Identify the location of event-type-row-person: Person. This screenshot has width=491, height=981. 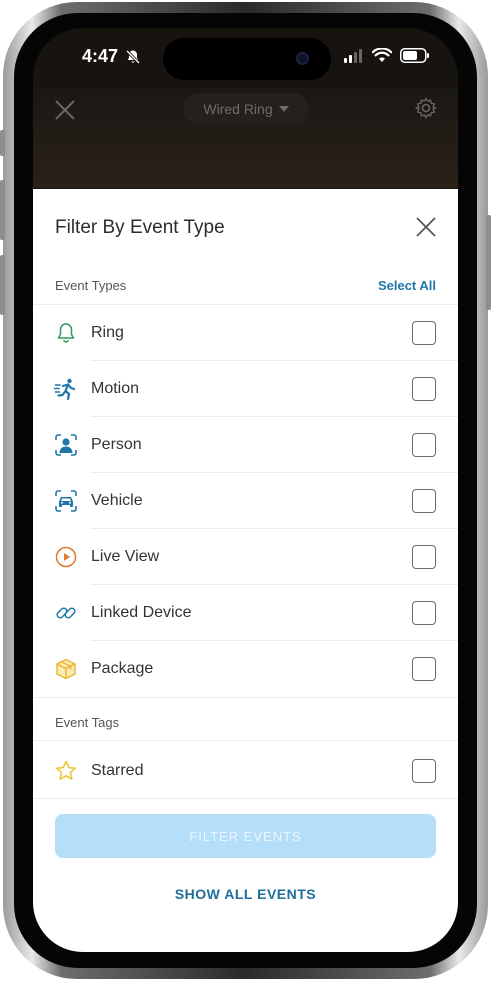
(245, 445).